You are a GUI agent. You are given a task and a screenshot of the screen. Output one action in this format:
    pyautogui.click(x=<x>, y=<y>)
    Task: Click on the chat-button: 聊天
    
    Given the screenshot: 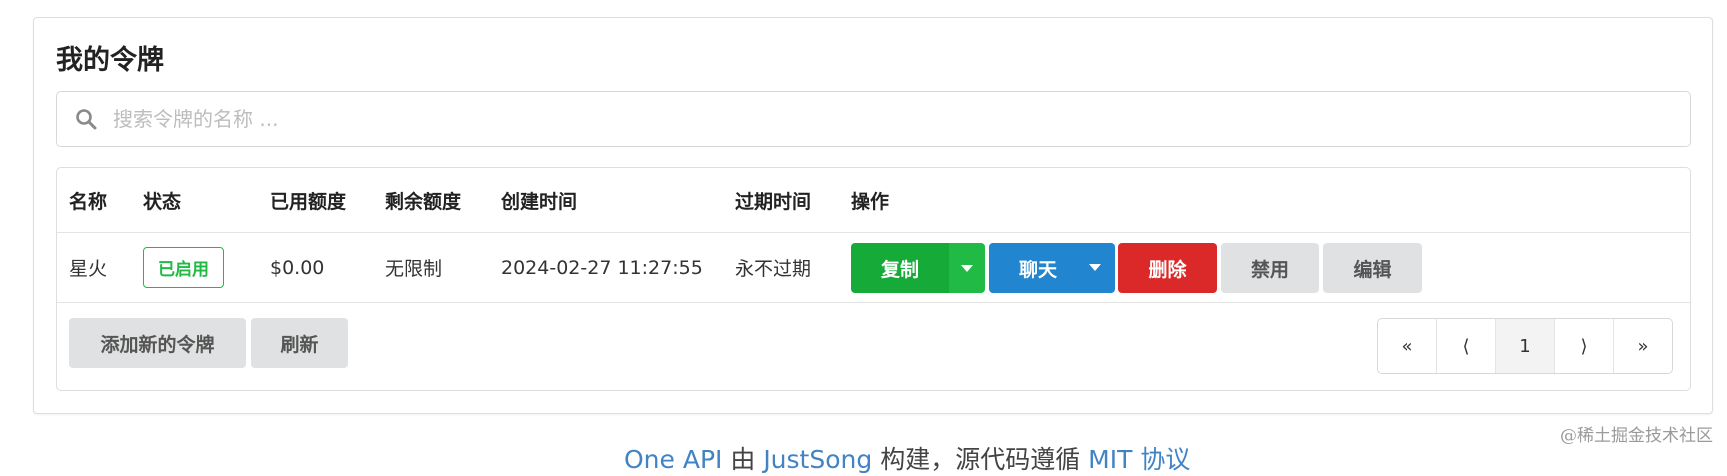 What is the action you would take?
    pyautogui.click(x=1052, y=268)
    